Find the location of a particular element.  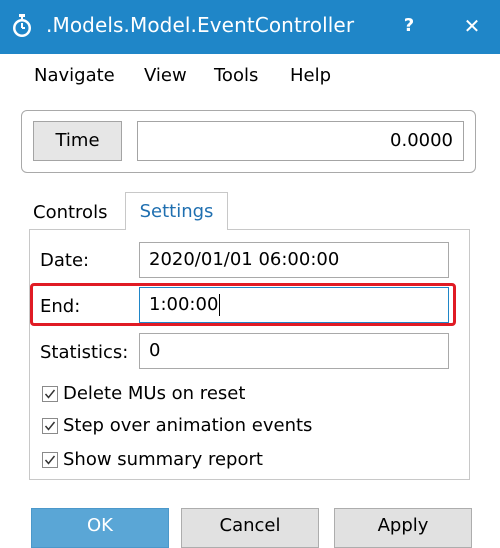

date-field: 2020/01/01 06:00:00 is located at coordinates (294, 260).